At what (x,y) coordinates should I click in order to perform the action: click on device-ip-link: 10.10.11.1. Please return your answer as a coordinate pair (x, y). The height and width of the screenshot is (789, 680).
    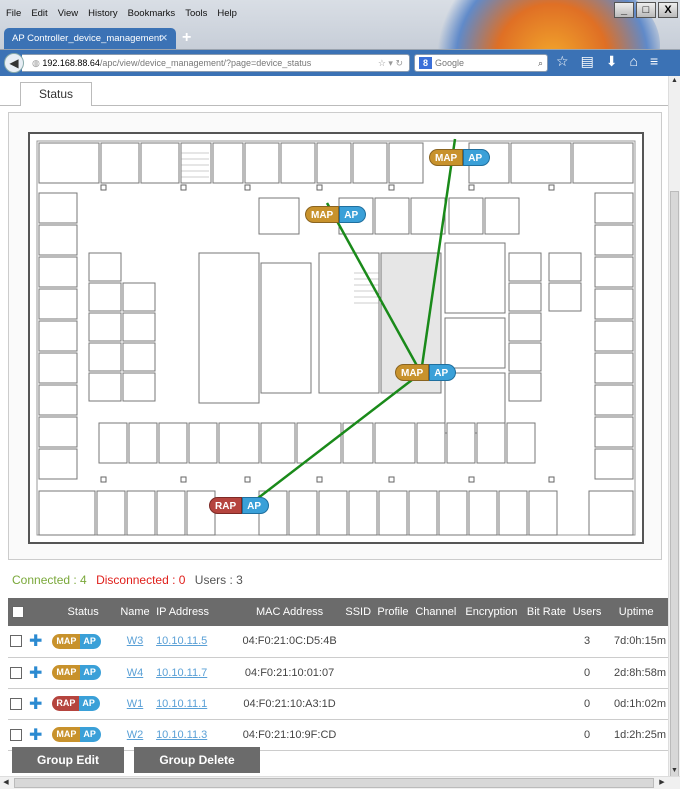
    Looking at the image, I should click on (181, 704).